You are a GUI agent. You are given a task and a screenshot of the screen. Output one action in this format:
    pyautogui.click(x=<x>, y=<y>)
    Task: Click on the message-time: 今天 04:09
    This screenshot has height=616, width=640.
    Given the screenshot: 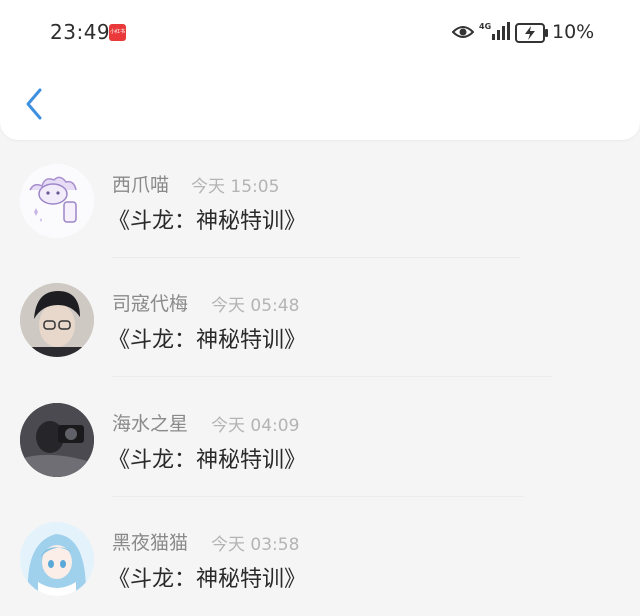 What is the action you would take?
    pyautogui.click(x=255, y=426)
    